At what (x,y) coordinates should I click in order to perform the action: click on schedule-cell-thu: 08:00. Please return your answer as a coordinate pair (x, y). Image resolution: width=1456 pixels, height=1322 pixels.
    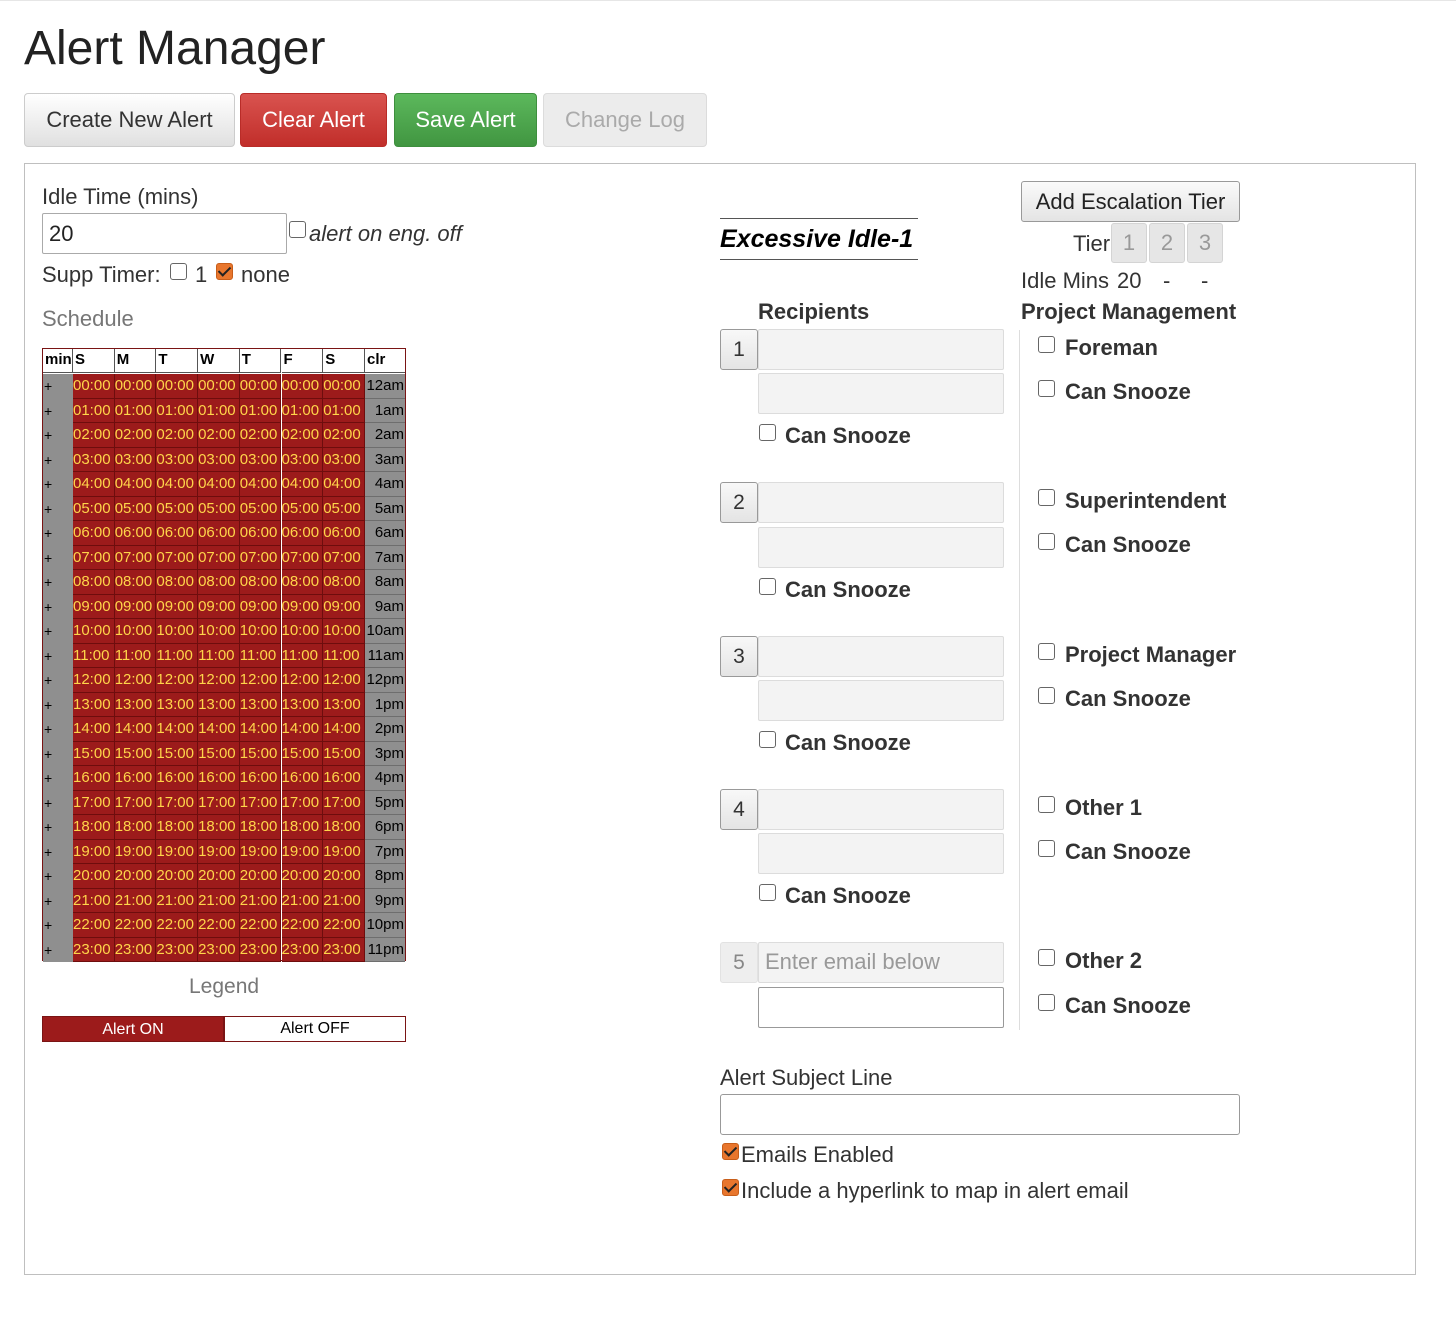
    Looking at the image, I should click on (260, 582).